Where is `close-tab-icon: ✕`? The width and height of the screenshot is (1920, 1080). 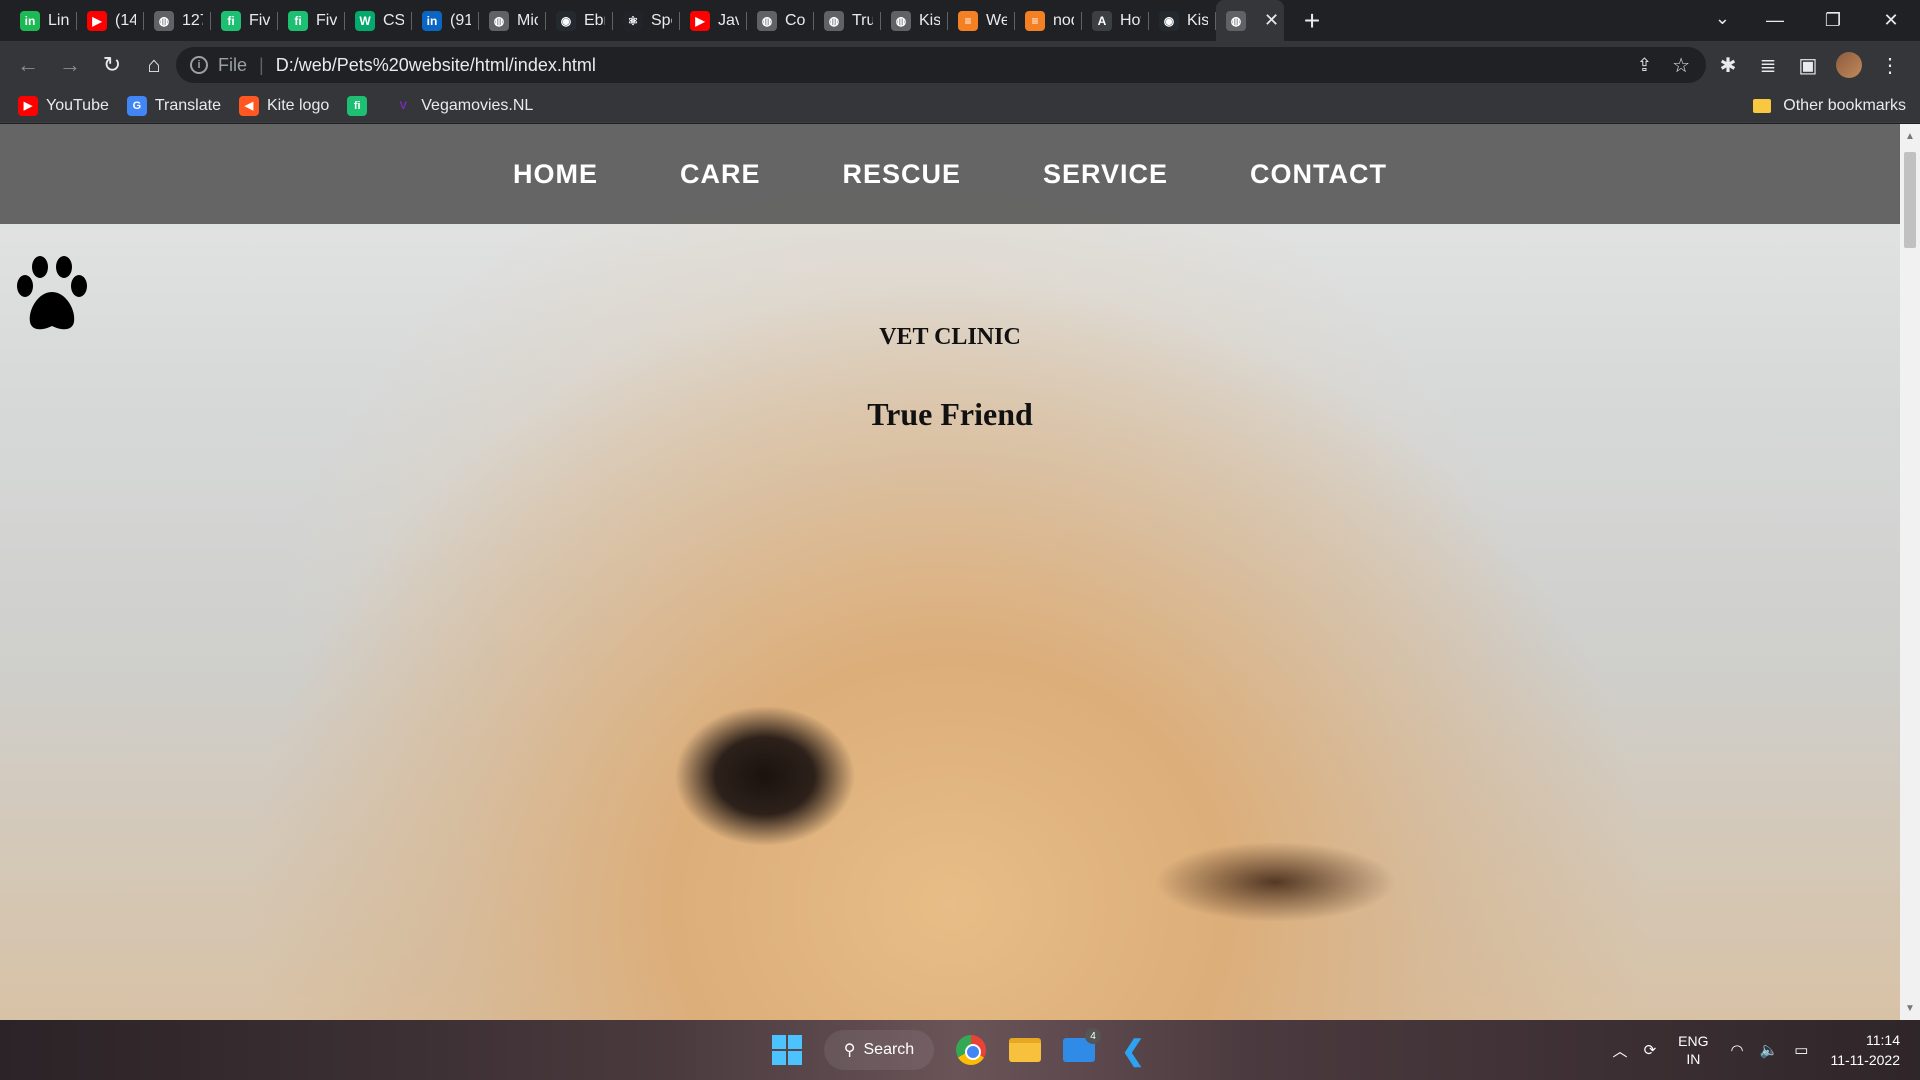
close-tab-icon: ✕ is located at coordinates (1271, 20).